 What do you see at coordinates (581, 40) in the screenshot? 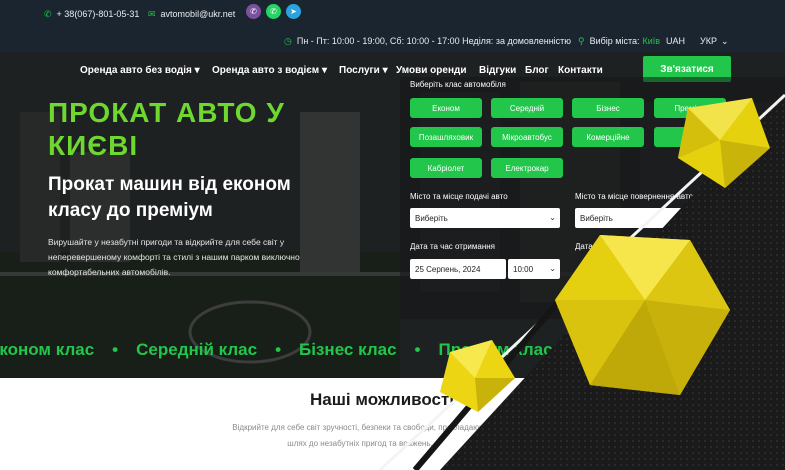
I see `location-icon: ⚲` at bounding box center [581, 40].